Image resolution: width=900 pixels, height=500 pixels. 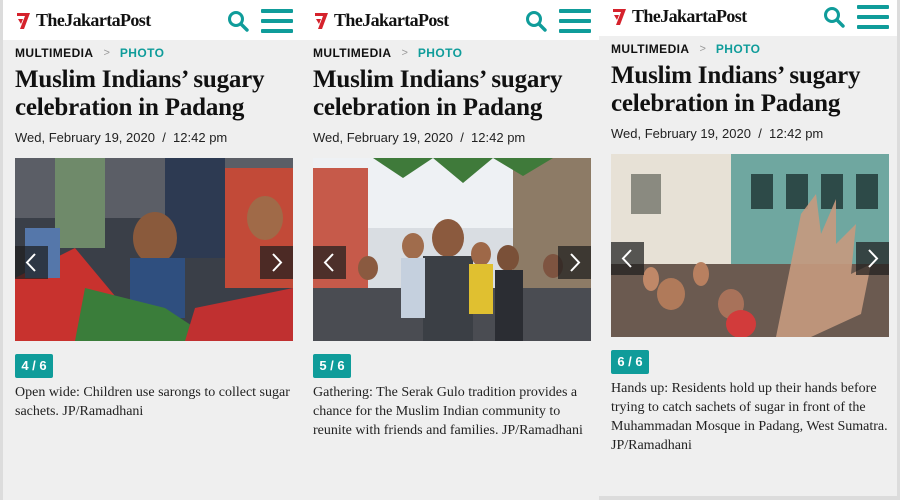 I want to click on photo-counter-badge: 5 / 6, so click(x=332, y=366).